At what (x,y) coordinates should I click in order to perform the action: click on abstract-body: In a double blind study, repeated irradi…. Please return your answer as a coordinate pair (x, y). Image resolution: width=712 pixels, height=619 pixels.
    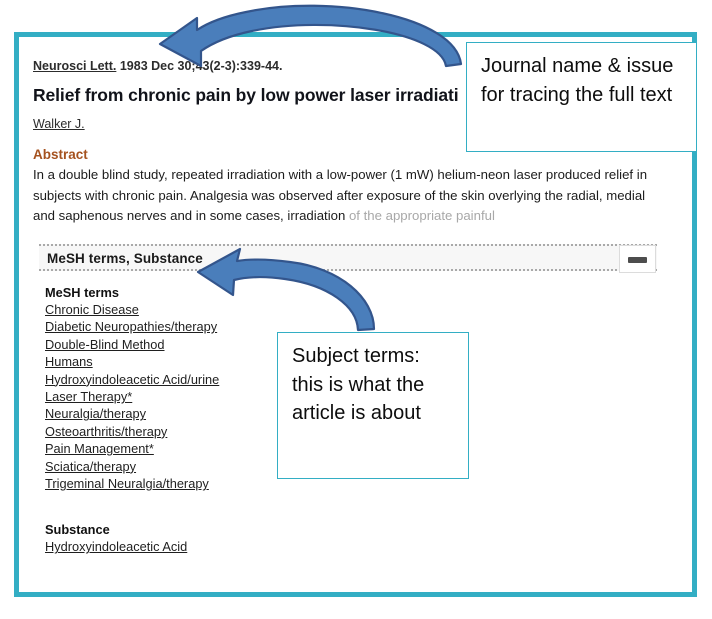
    Looking at the image, I should click on (341, 196).